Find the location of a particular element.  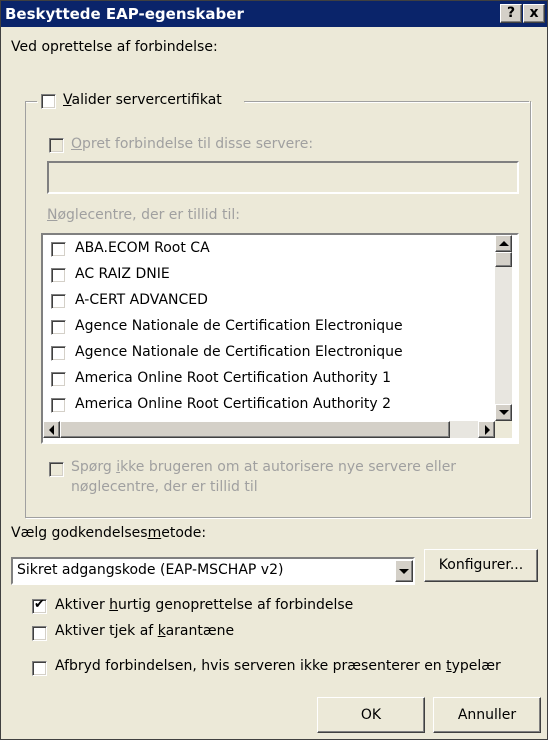

window-title: Beskyttede EAP-egenskaber is located at coordinates (124, 14).